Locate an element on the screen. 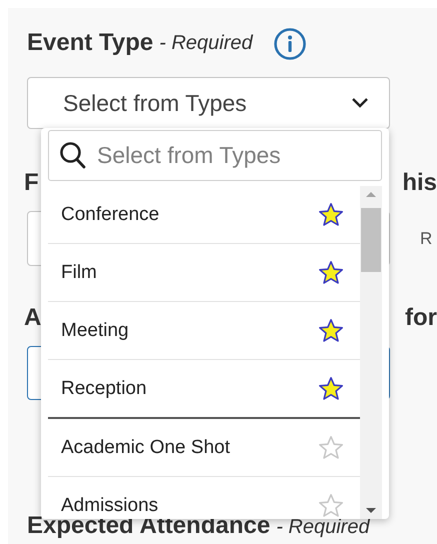  field-label: Event Type is located at coordinates (90, 43).